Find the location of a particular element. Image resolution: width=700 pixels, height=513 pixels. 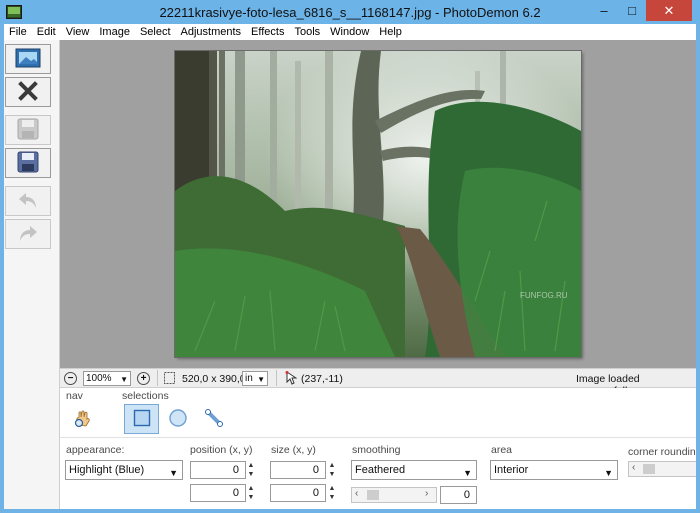

elliptical-selection-button is located at coordinates (178, 419).